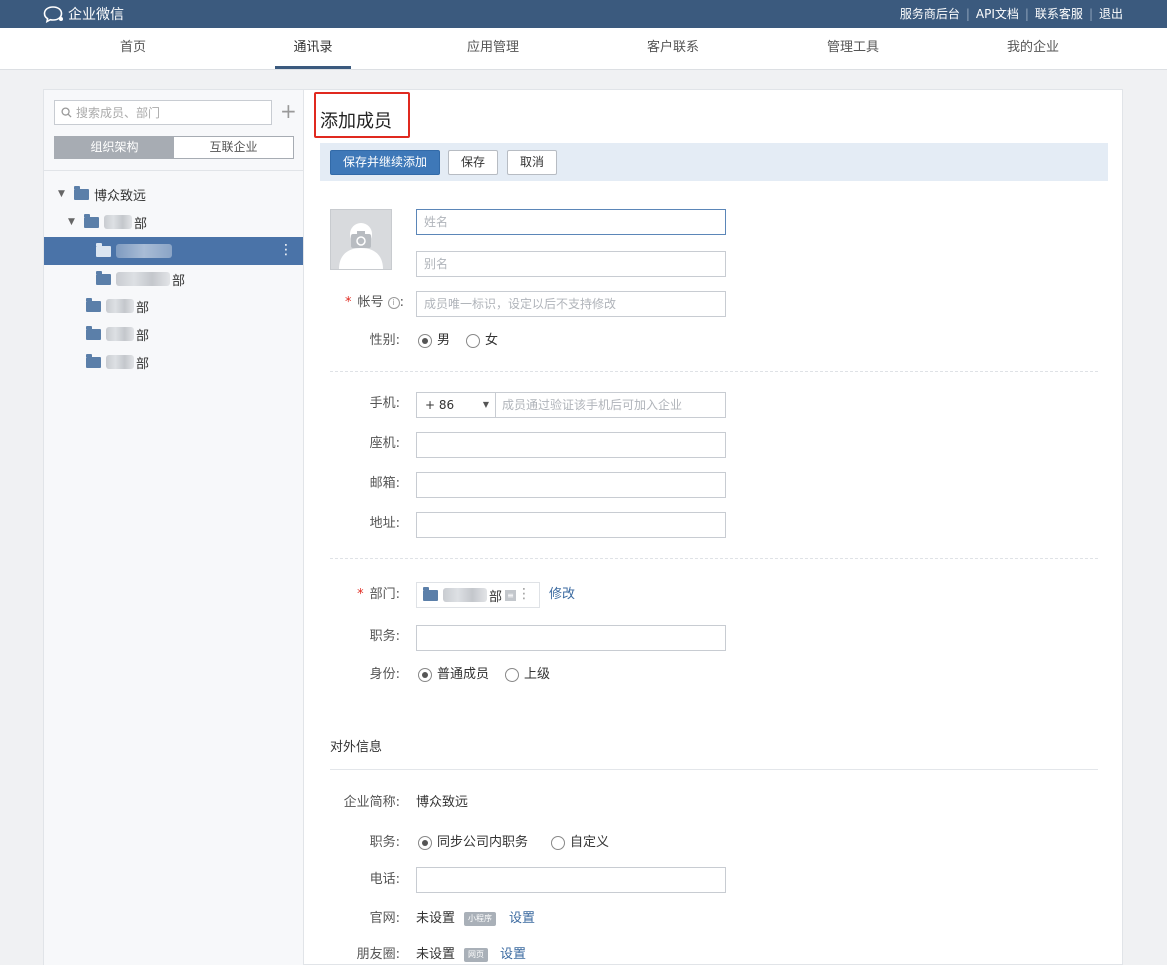 The image size is (1167, 965). What do you see at coordinates (313, 48) in the screenshot?
I see `tab-contacts: 通讯录` at bounding box center [313, 48].